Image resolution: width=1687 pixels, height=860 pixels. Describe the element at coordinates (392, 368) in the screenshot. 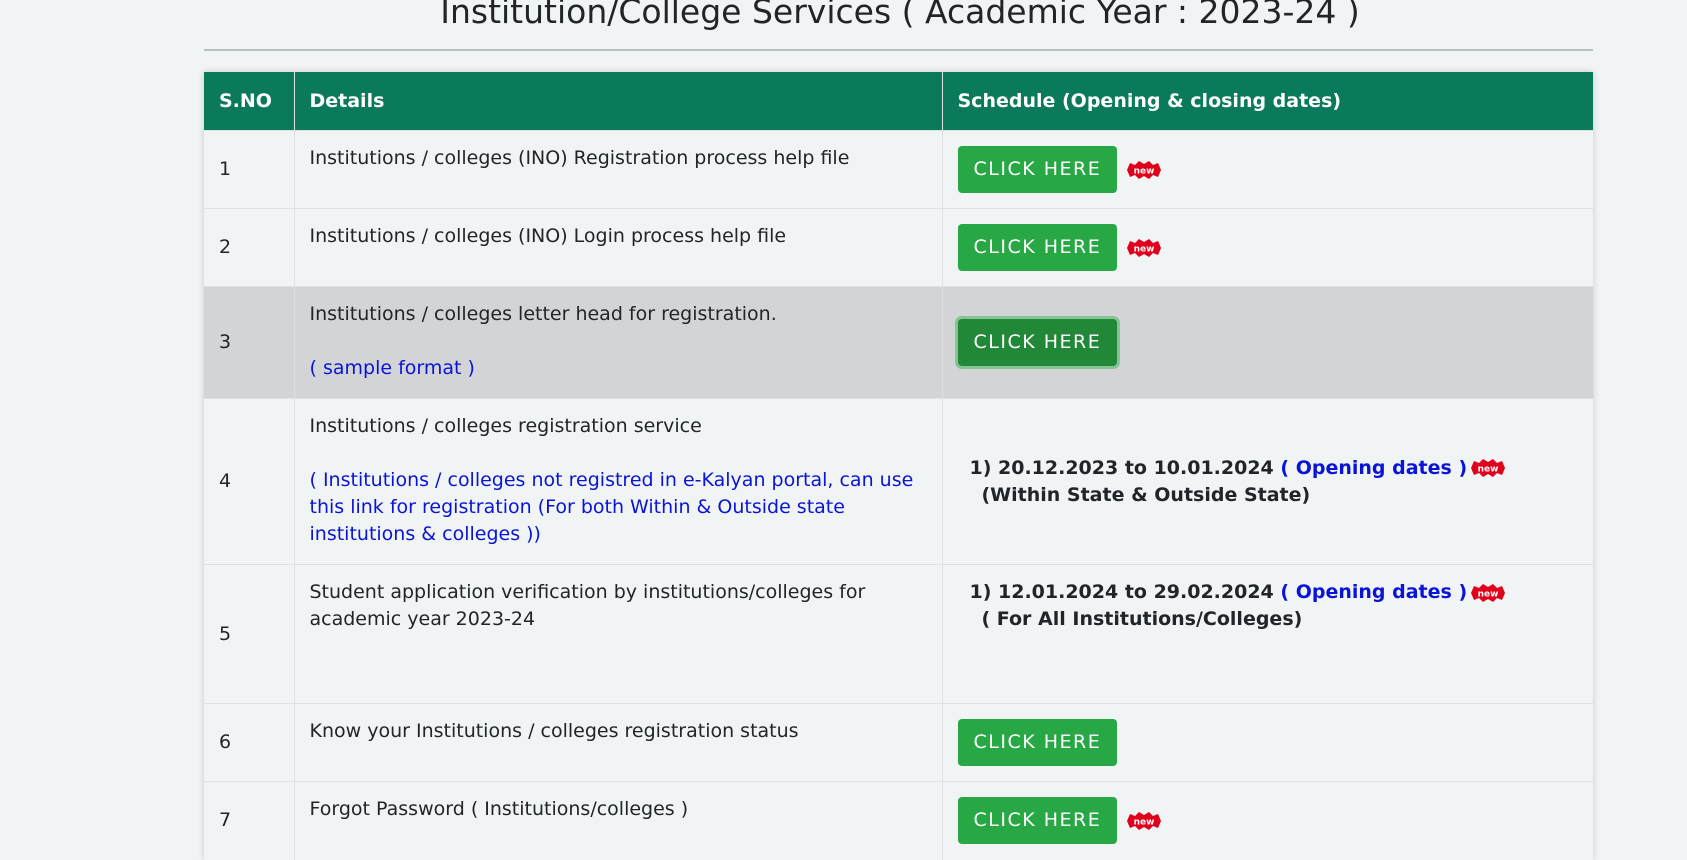

I see `sample-format-link: ( sample format )` at that location.